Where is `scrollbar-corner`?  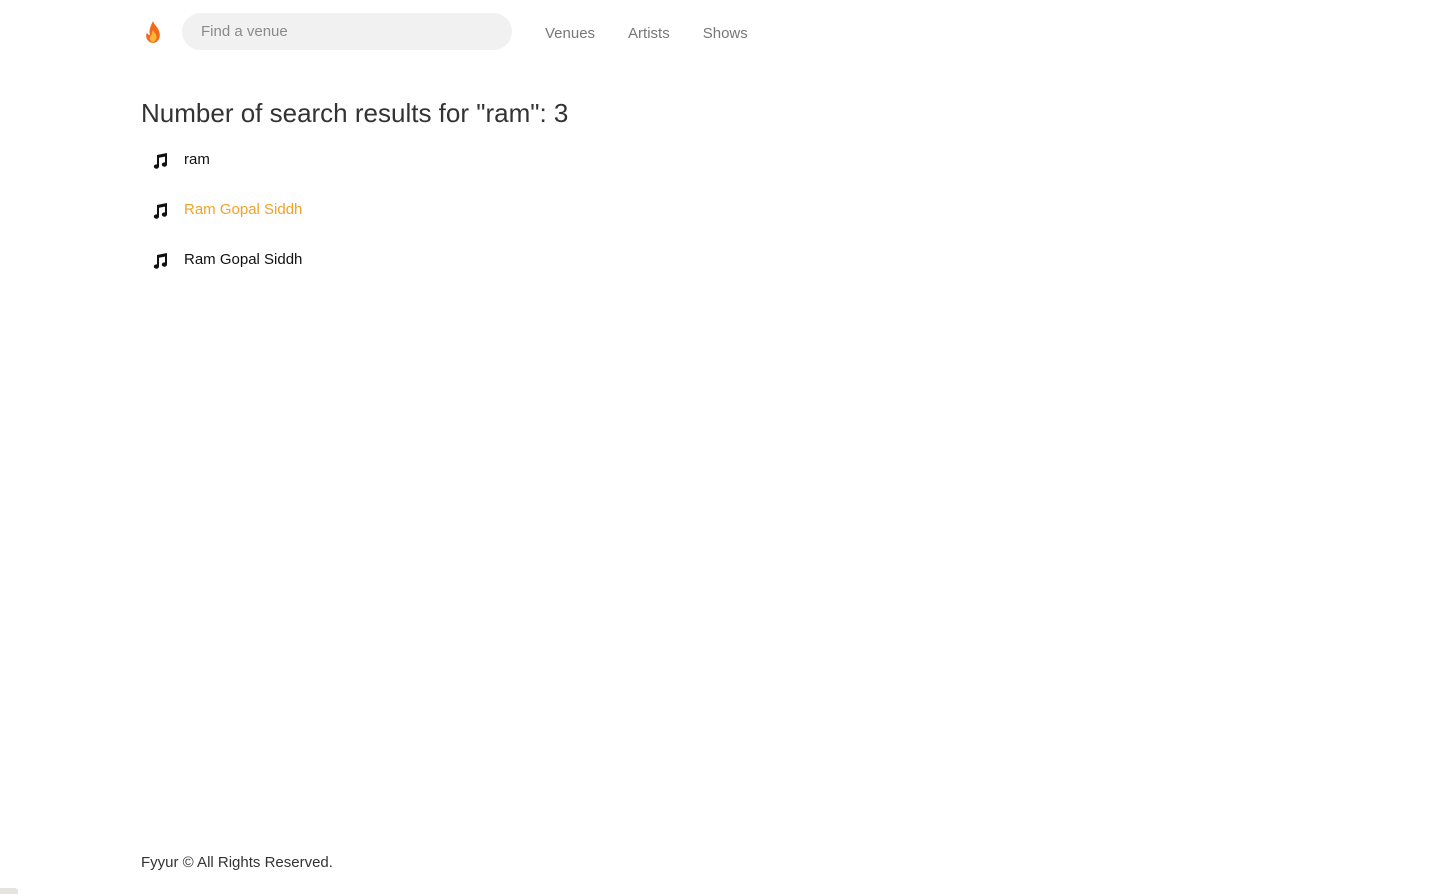 scrollbar-corner is located at coordinates (9, 891).